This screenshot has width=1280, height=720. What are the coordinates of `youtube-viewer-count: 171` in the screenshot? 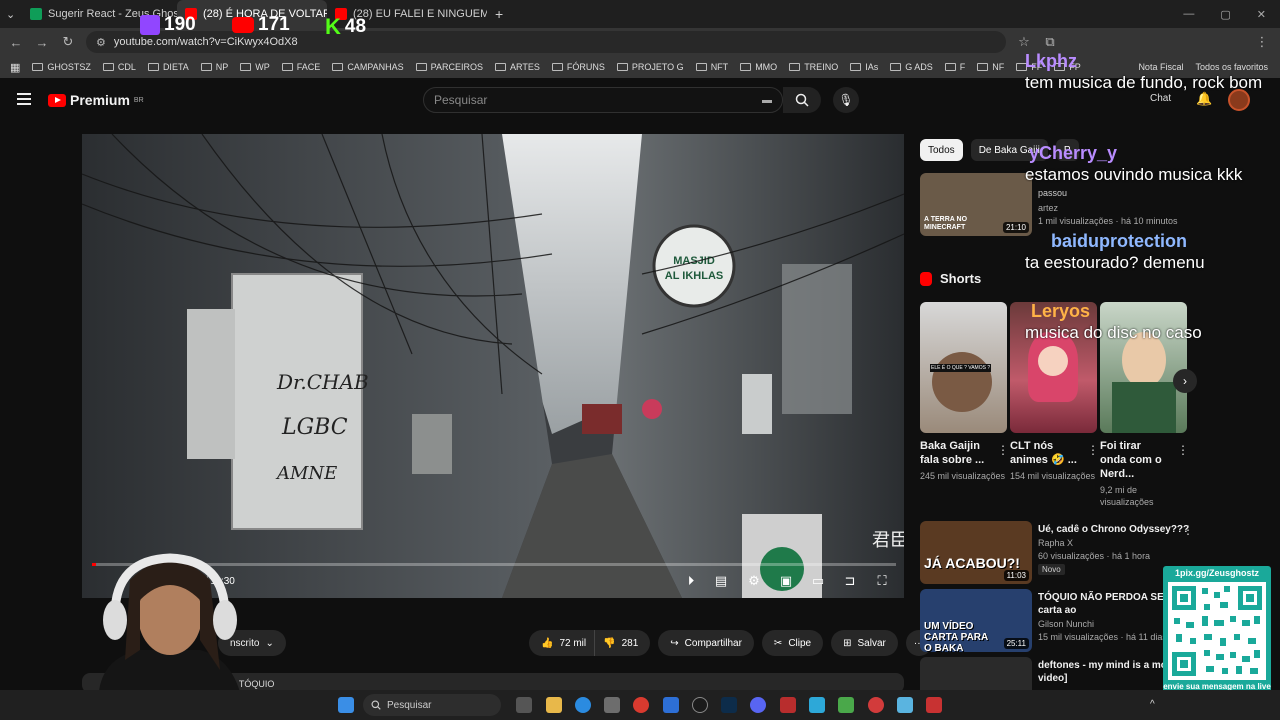 It's located at (261, 25).